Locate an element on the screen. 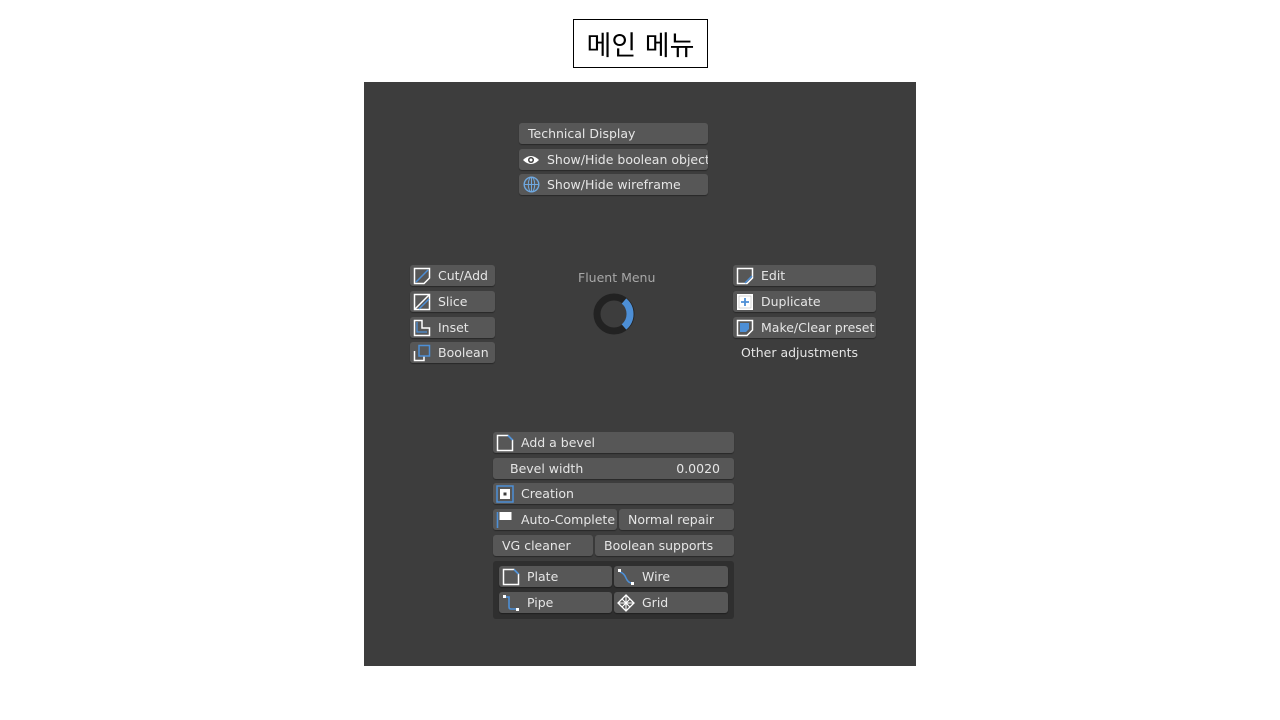  duplicate-icon is located at coordinates (745, 302).